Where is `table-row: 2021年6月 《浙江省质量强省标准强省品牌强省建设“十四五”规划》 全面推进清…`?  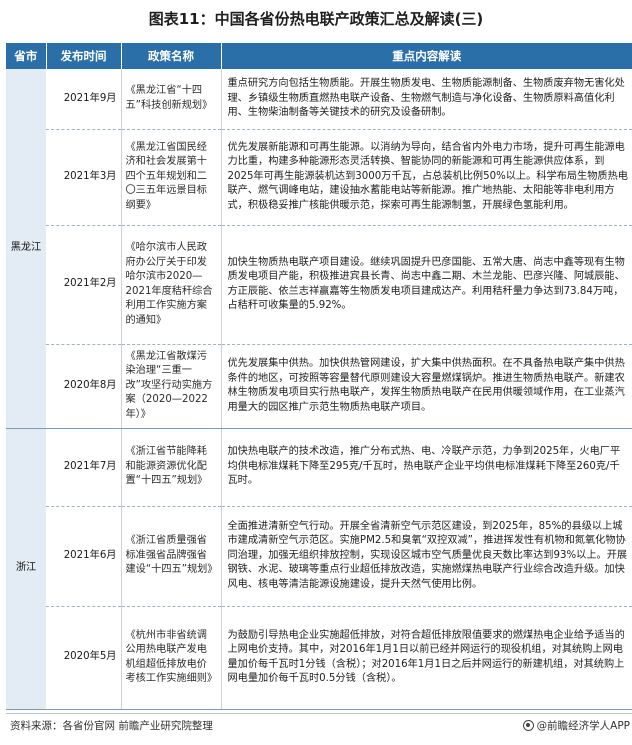
table-row: 2021年6月 《浙江省质量强省标准强省品牌强省建设“十四五”规划》 全面推进清… is located at coordinates (319, 556).